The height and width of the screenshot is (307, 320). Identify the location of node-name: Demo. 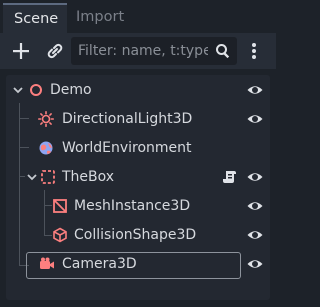
(71, 90).